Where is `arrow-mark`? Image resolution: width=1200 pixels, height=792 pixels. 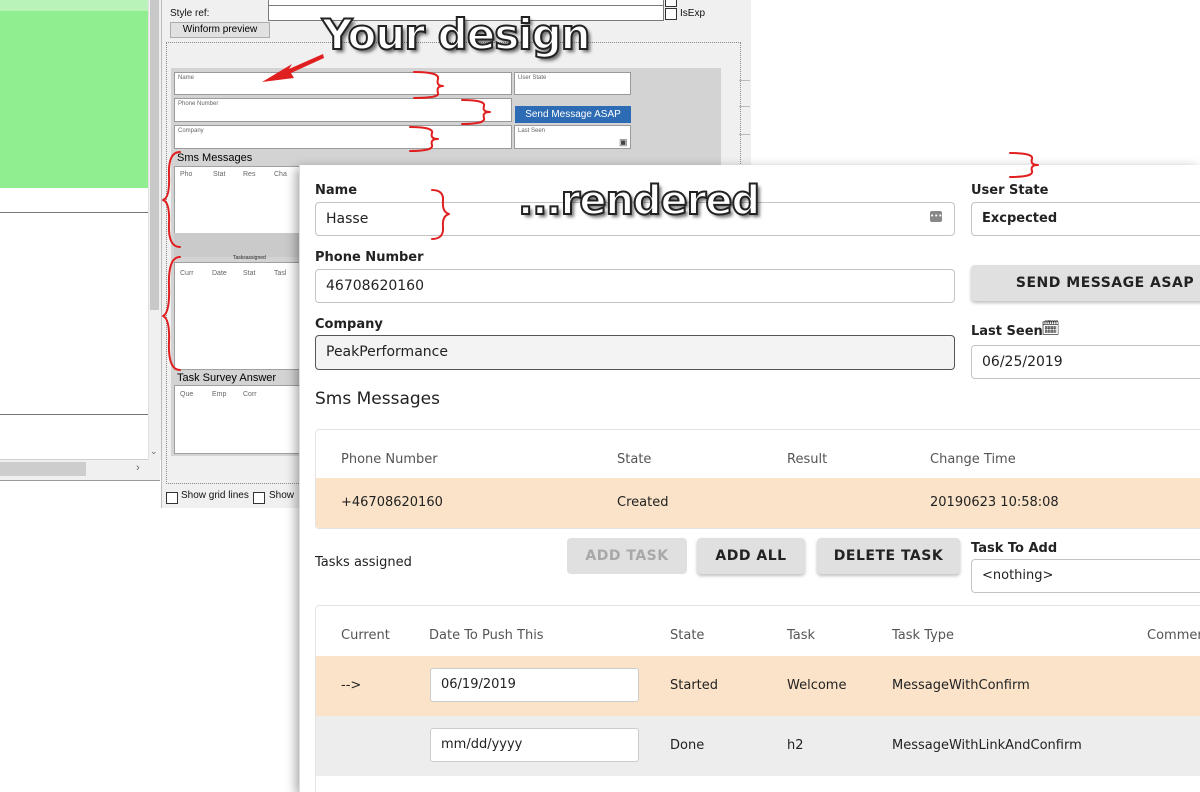 arrow-mark is located at coordinates (293, 68).